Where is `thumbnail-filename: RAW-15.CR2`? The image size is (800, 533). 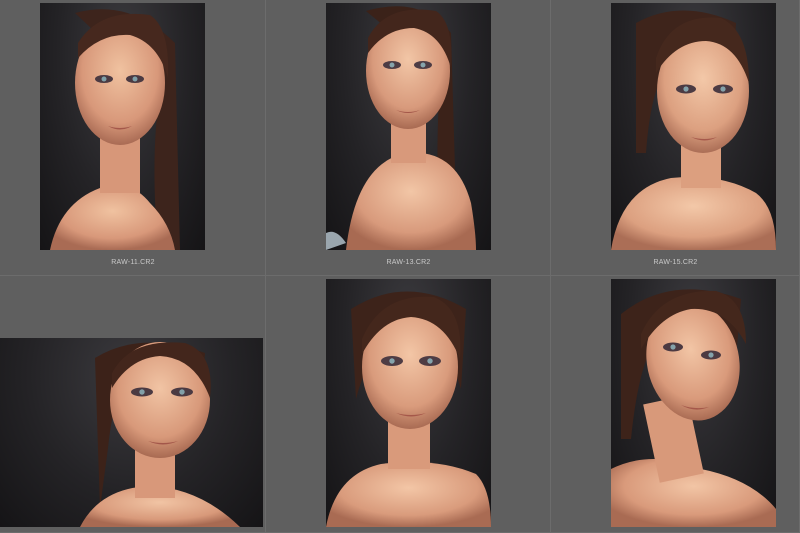
thumbnail-filename: RAW-15.CR2 is located at coordinates (675, 262).